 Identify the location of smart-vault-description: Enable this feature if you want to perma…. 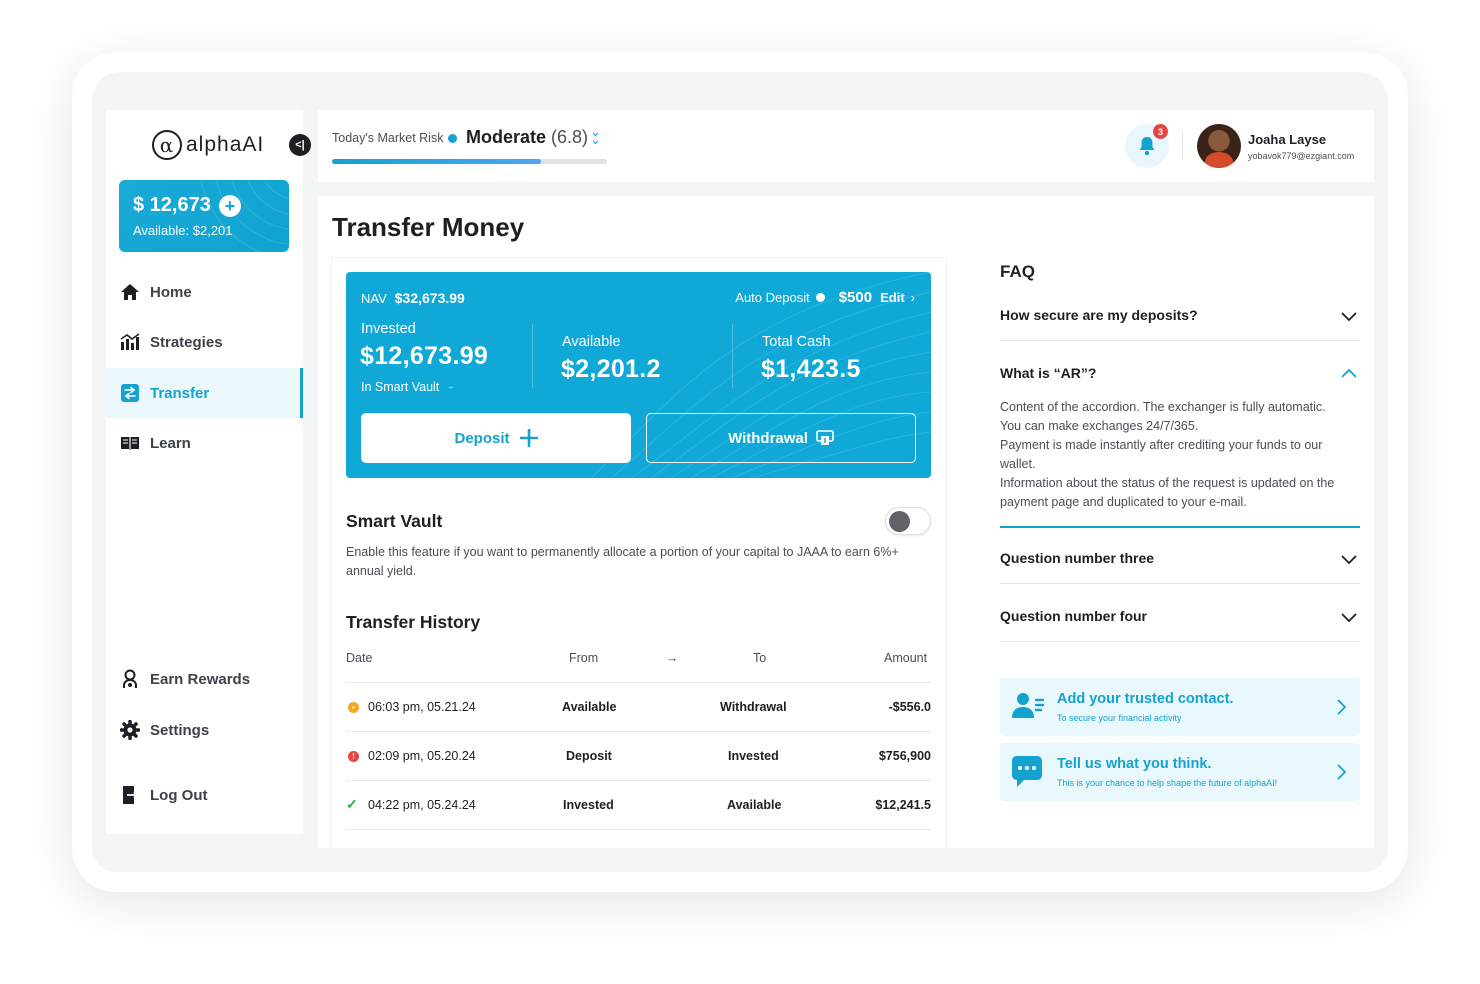
(622, 561).